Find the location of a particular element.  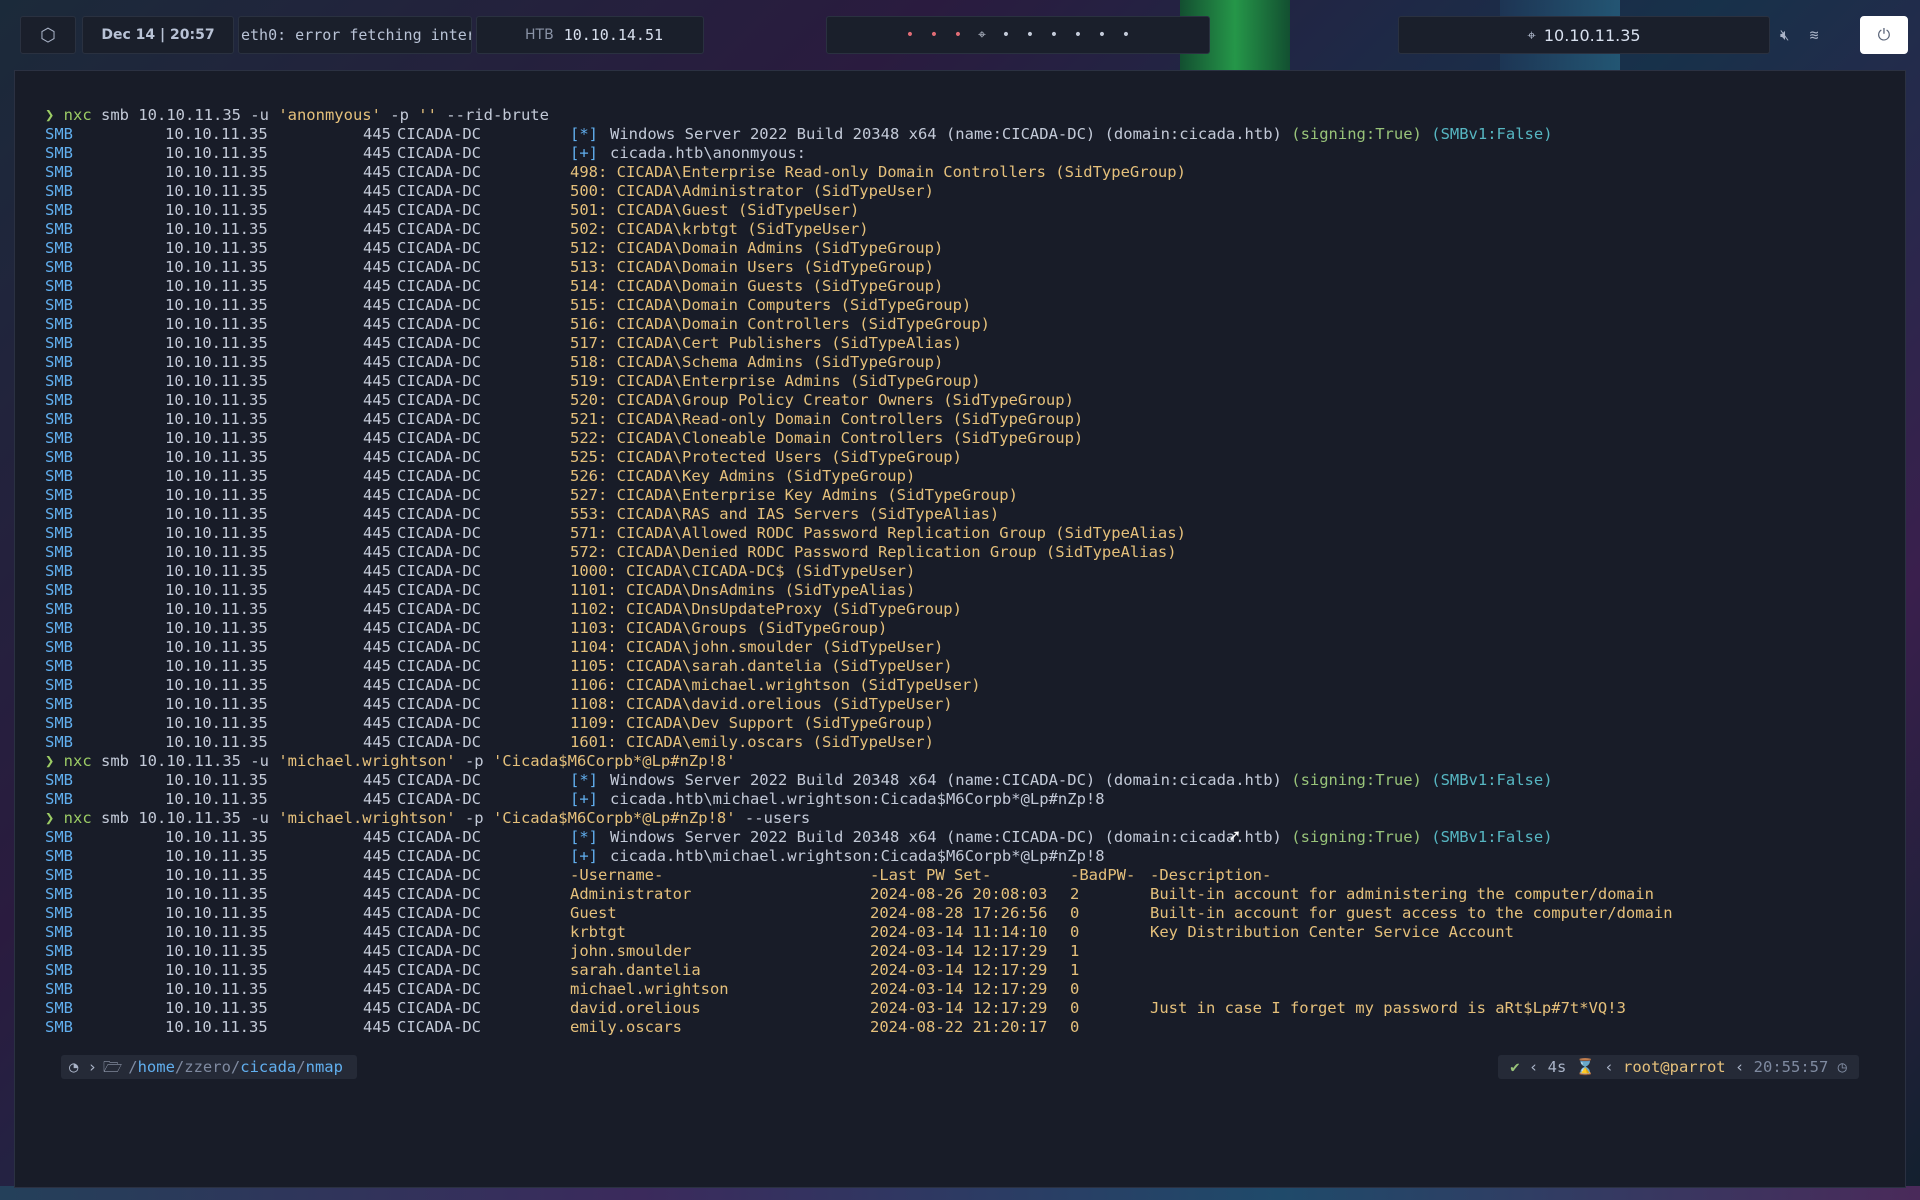

mute-icon: 🔇︎ is located at coordinates (1784, 35).